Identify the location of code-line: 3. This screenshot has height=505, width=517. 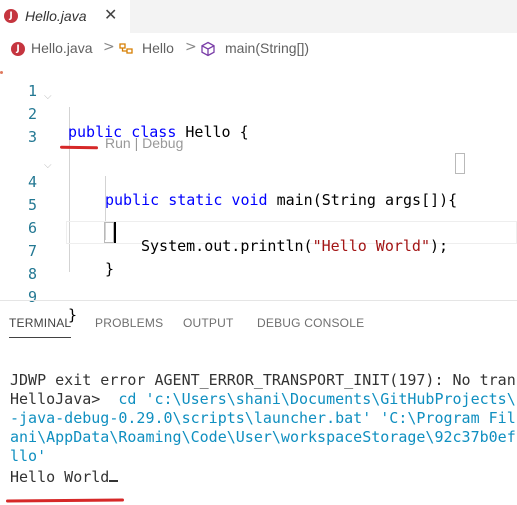
(258, 128).